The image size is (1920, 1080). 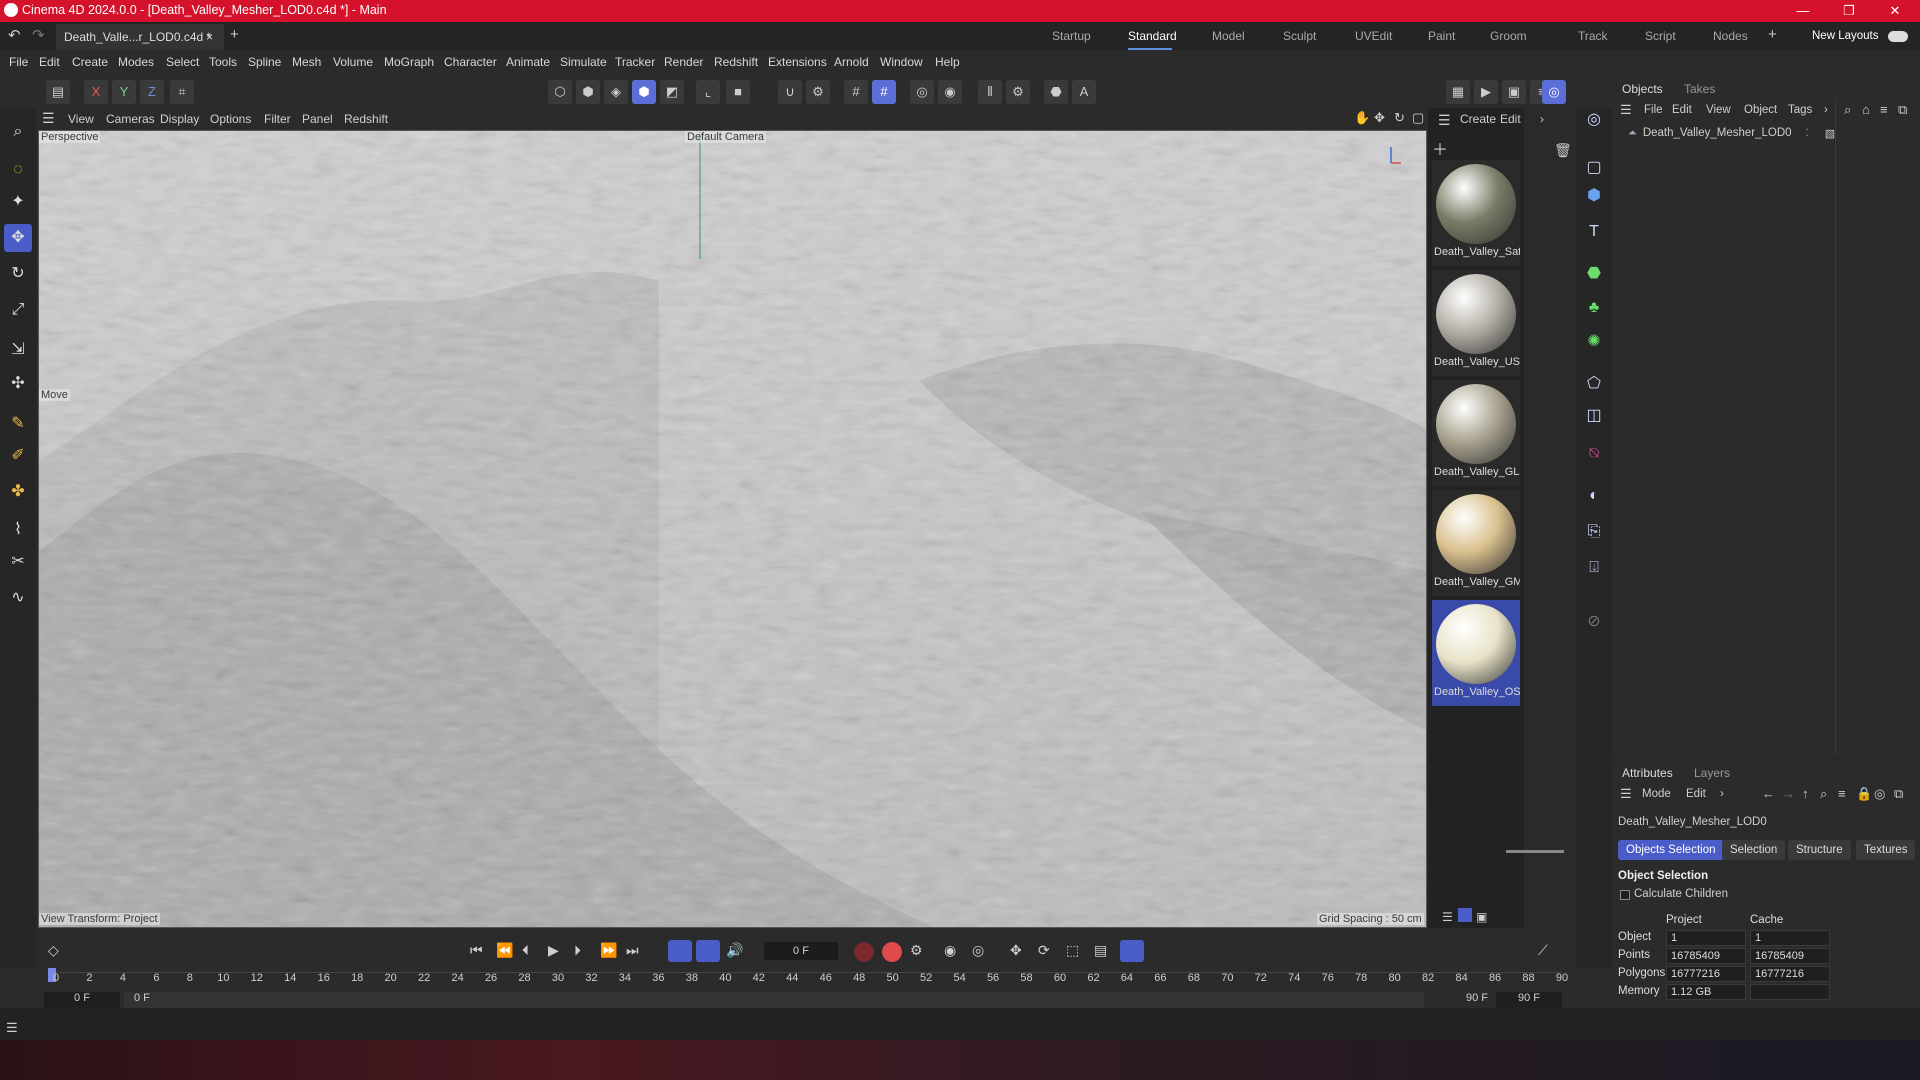 What do you see at coordinates (950, 950) in the screenshot?
I see `key-position-icon: ◉` at bounding box center [950, 950].